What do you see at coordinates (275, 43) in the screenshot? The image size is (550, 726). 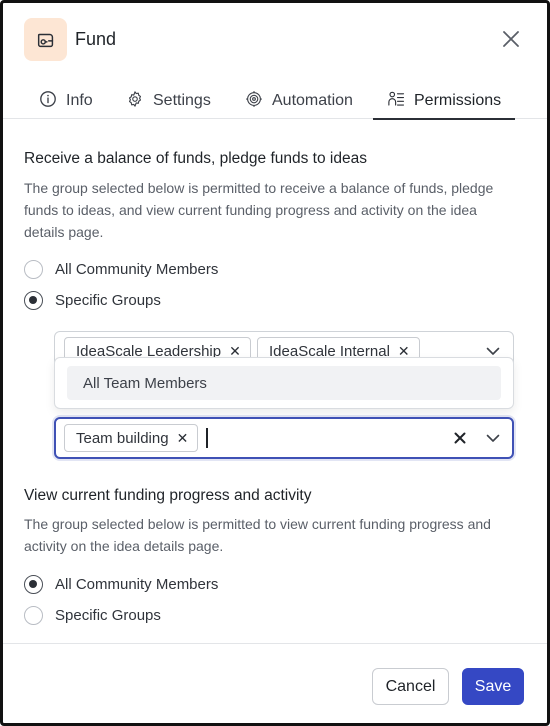 I see `dialog-header: Fund` at bounding box center [275, 43].